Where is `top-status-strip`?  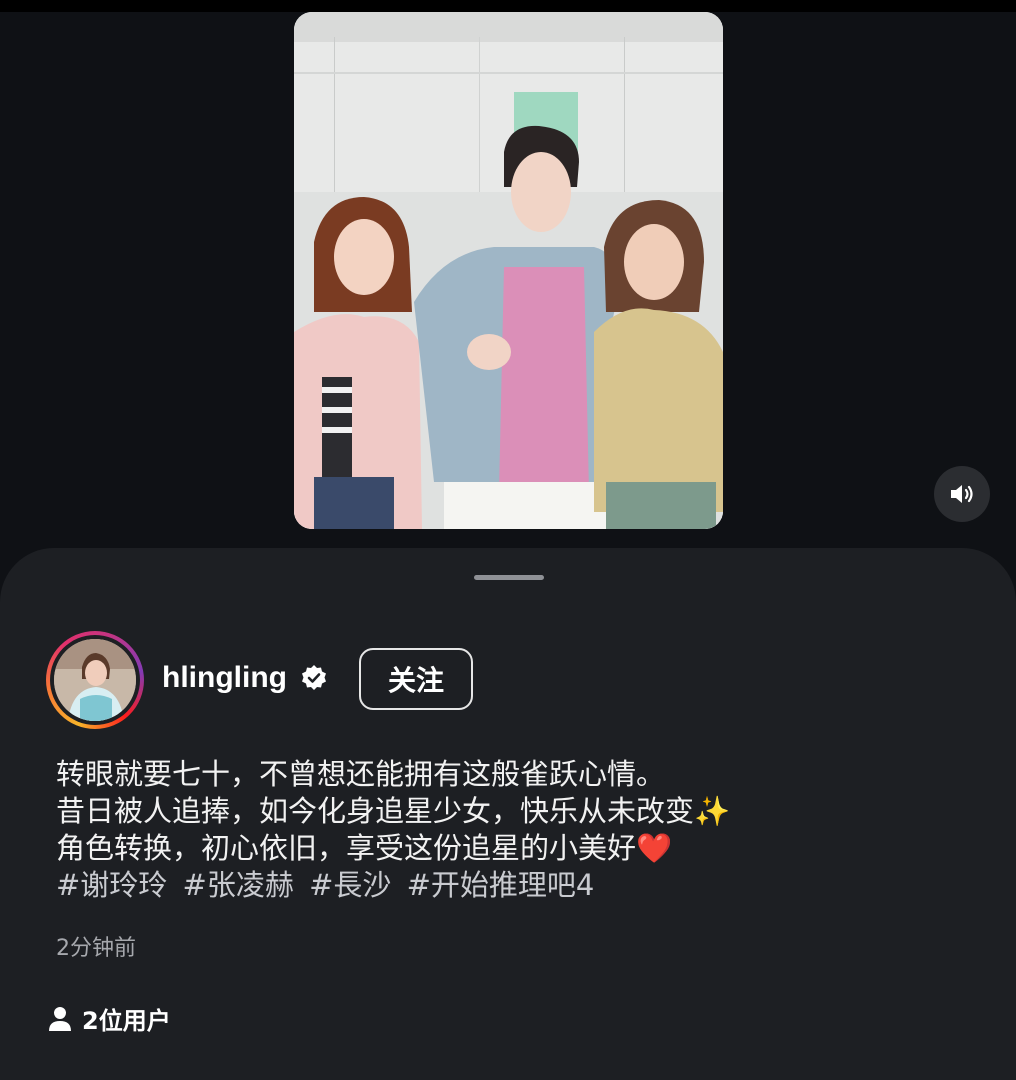 top-status-strip is located at coordinates (508, 6).